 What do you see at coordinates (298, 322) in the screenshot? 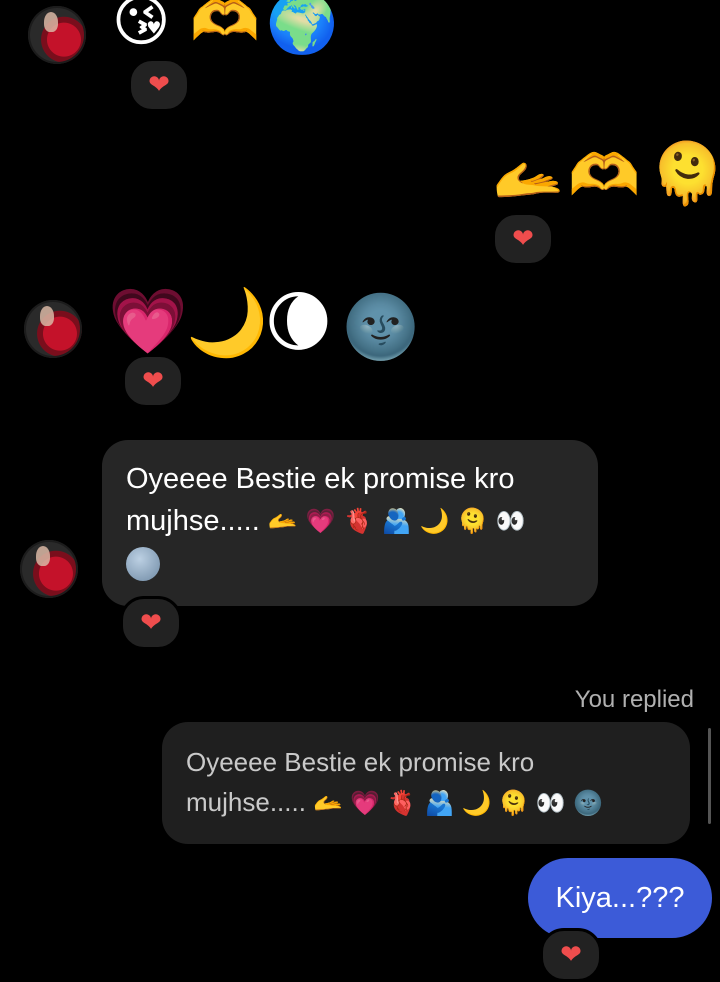
I see `waning-moon-emoji: 🌘` at bounding box center [298, 322].